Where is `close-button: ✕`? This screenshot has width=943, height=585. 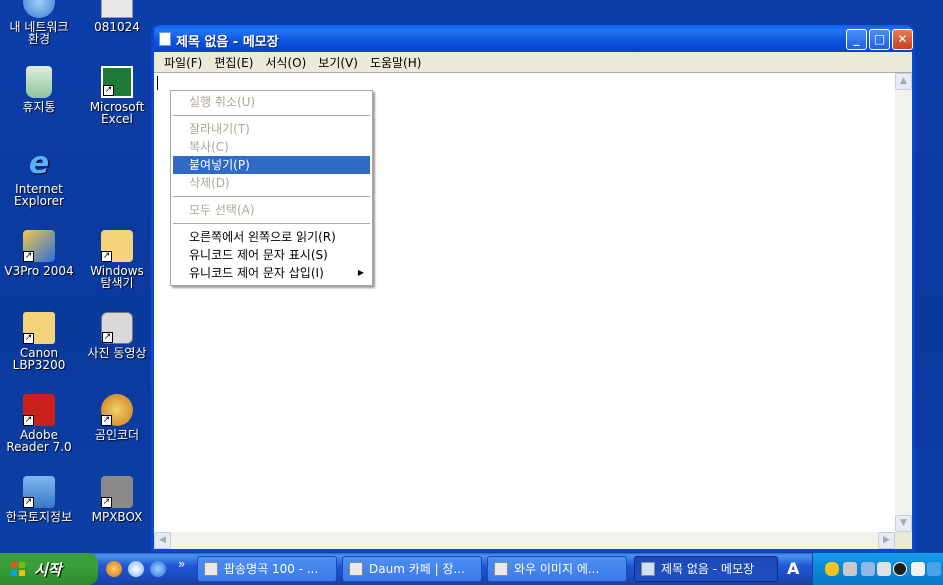
close-button: ✕ is located at coordinates (902, 39).